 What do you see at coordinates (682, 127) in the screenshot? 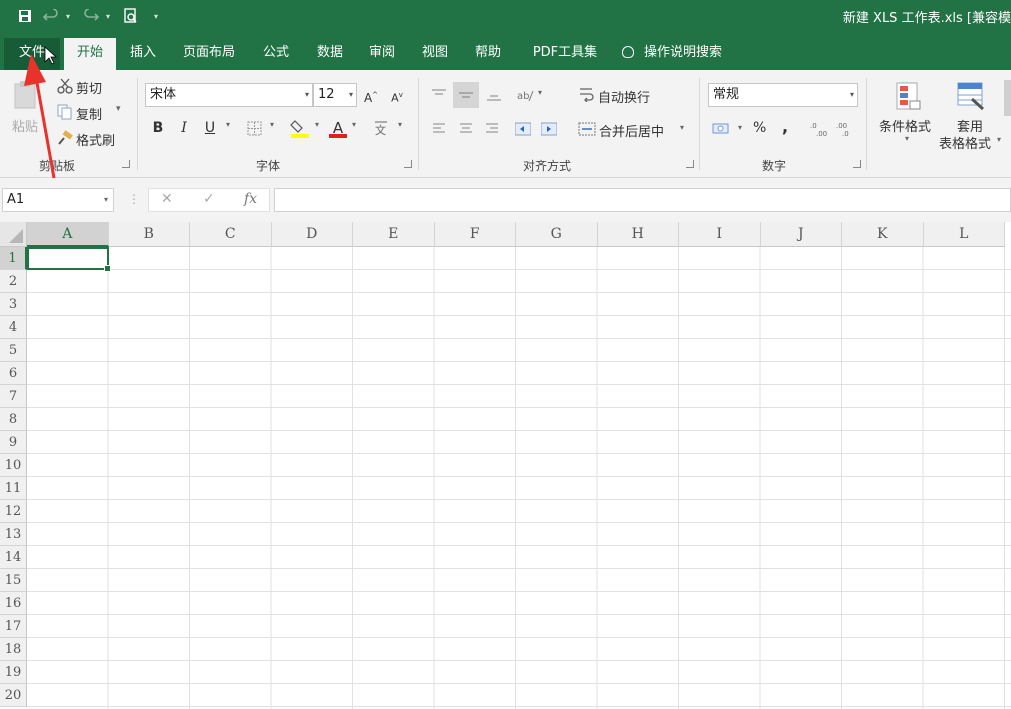
I see `merge-dropdown-icon: ▾` at bounding box center [682, 127].